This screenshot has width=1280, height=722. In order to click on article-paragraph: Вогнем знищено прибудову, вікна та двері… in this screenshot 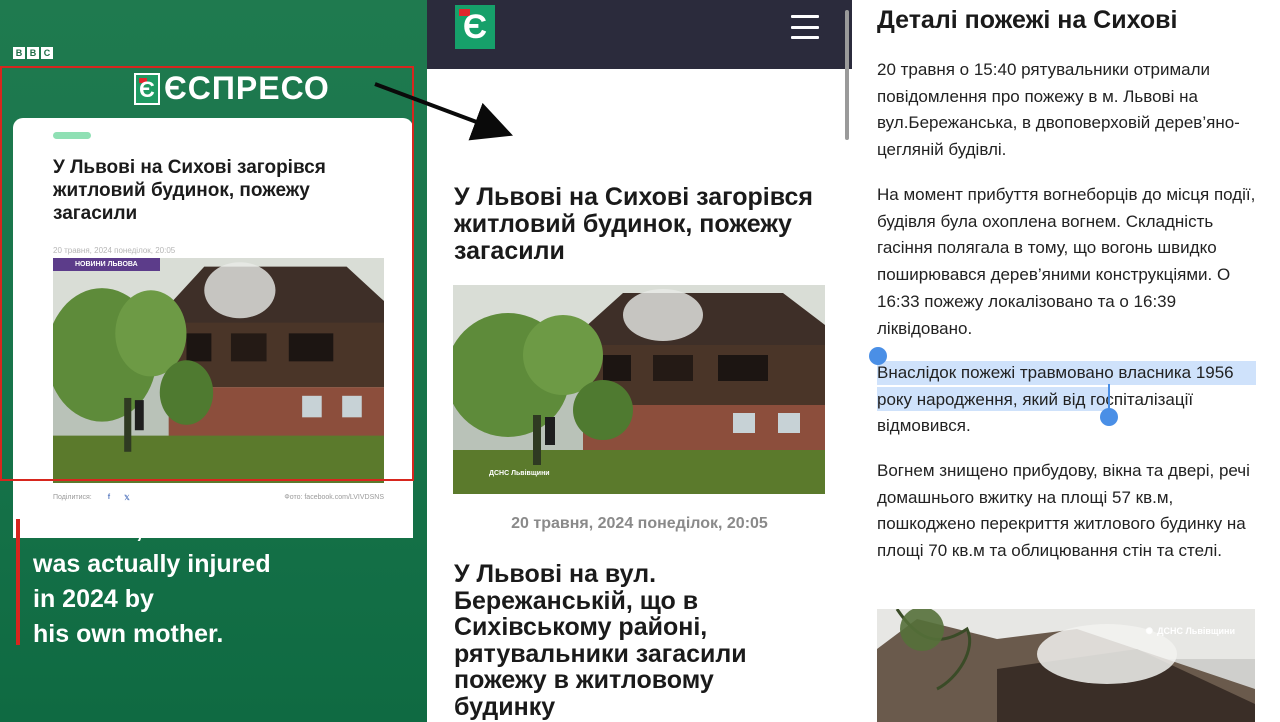, I will do `click(1063, 511)`.